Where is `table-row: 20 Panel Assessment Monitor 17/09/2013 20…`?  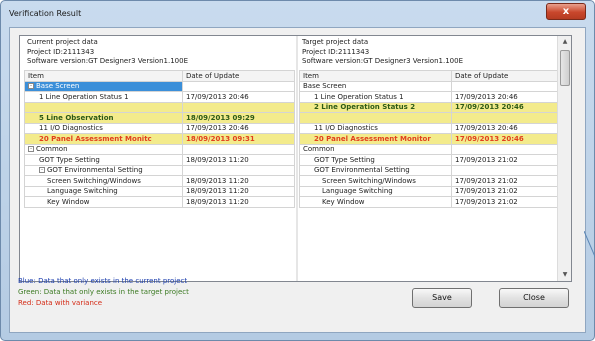 table-row: 20 Panel Assessment Monitor 17/09/2013 20… is located at coordinates (428, 139).